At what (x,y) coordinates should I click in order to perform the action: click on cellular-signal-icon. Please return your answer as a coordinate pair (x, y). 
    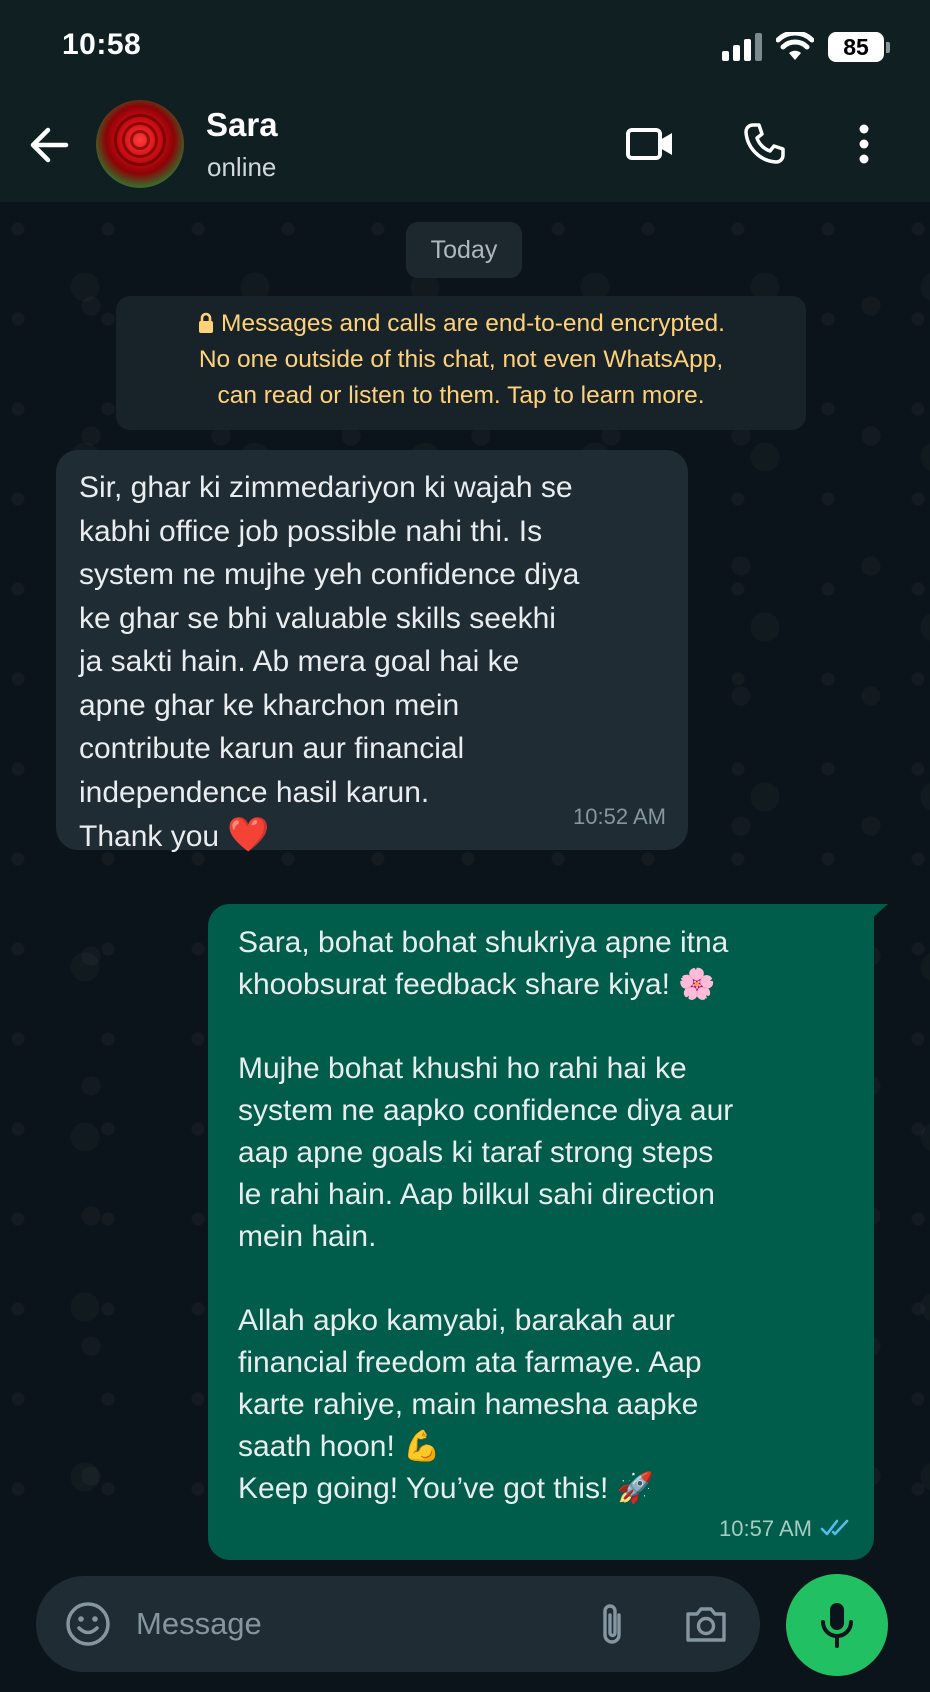
    Looking at the image, I should click on (742, 47).